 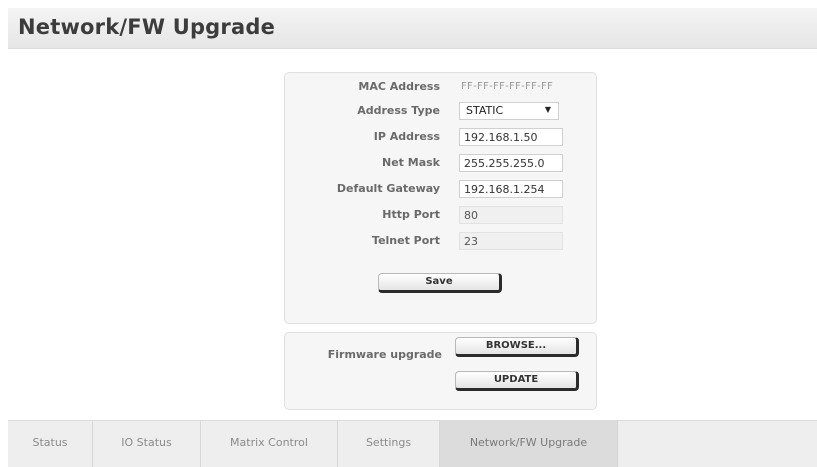 I want to click on address-type-row: Address Type STATIC ▼, so click(x=440, y=112).